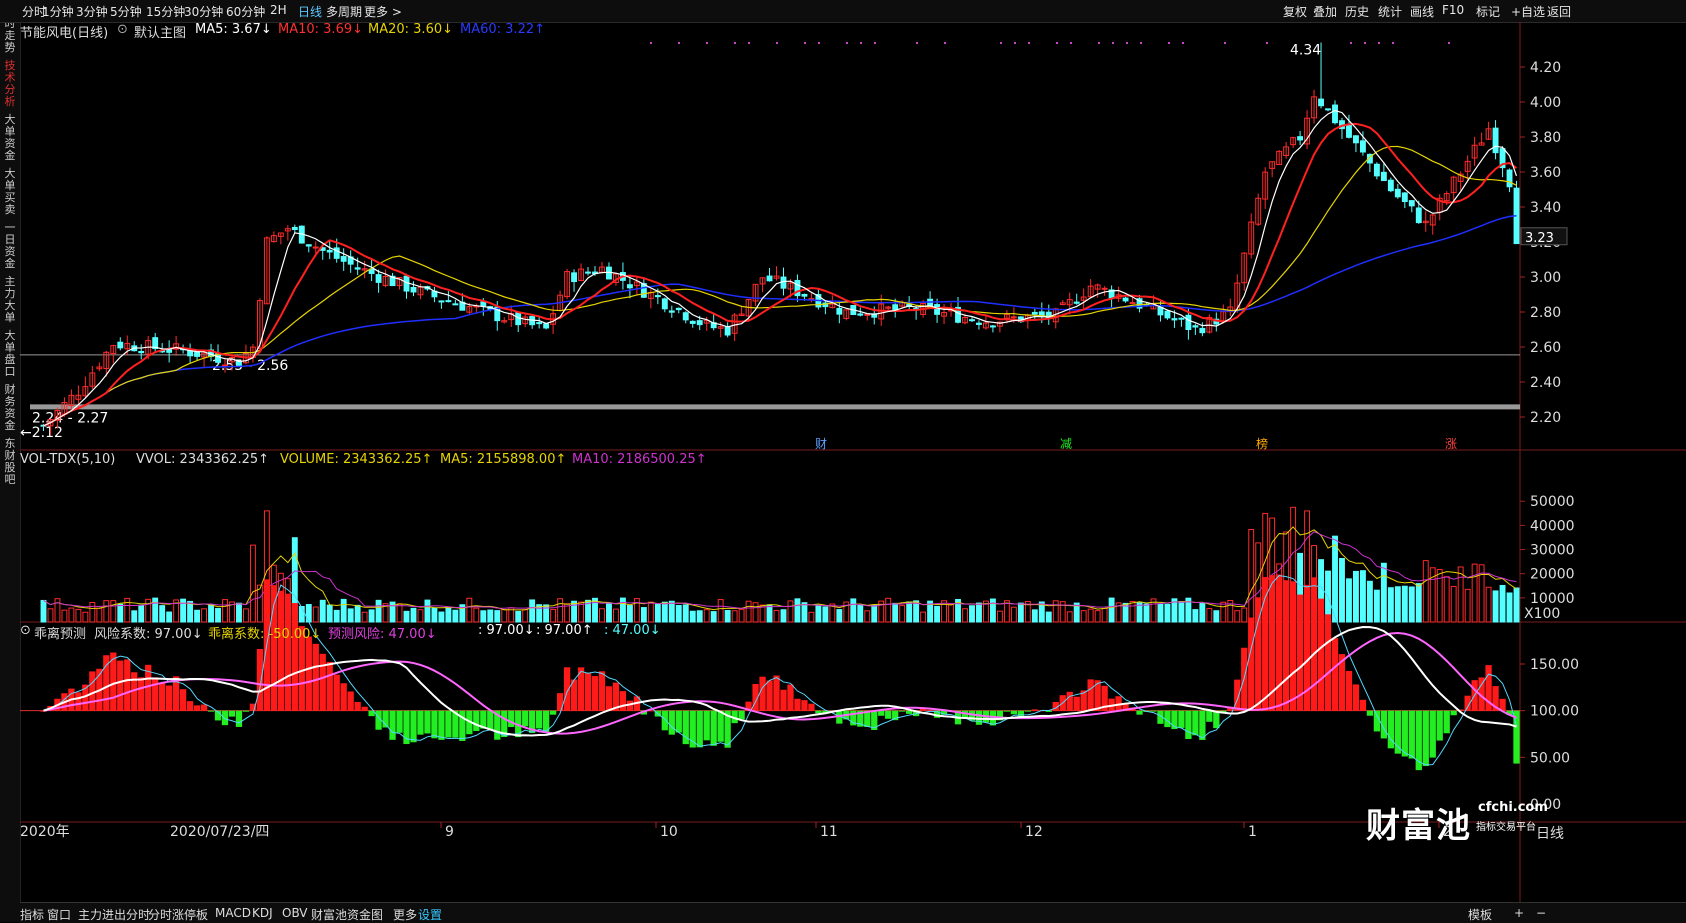 Image resolution: width=1686 pixels, height=923 pixels. Describe the element at coordinates (68, 459) in the screenshot. I see `vol-title: VOL-TDX(5,10)` at that location.